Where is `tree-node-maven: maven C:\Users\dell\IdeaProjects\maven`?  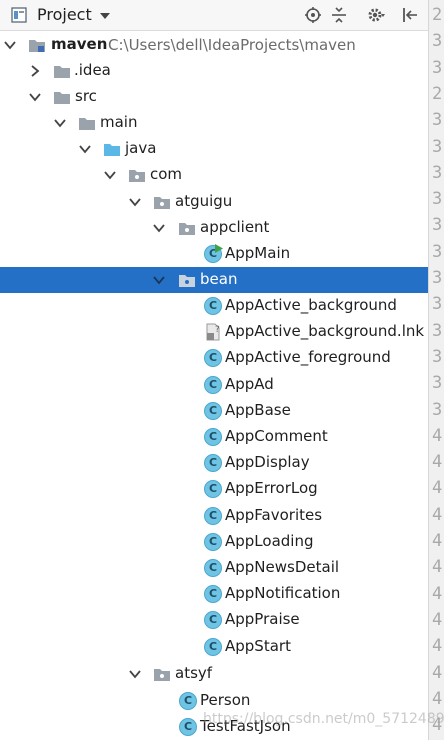 tree-node-maven: maven C:\Users\dell\IdeaProjects\maven is located at coordinates (214, 45).